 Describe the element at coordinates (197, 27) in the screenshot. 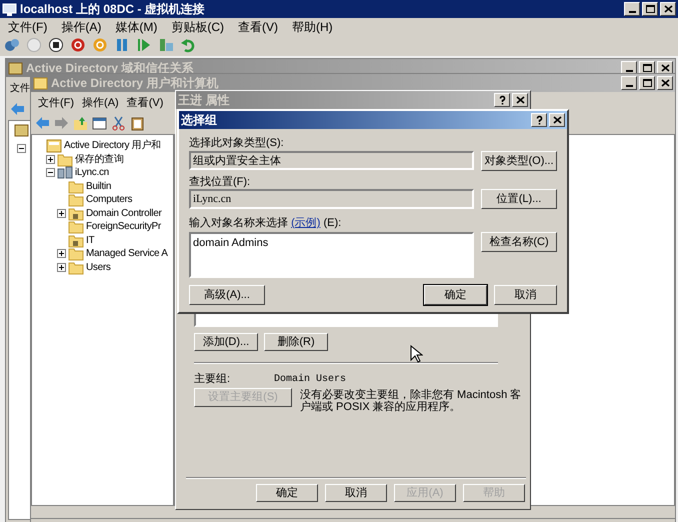

I see `menu-item: 剪贴板(C)` at that location.